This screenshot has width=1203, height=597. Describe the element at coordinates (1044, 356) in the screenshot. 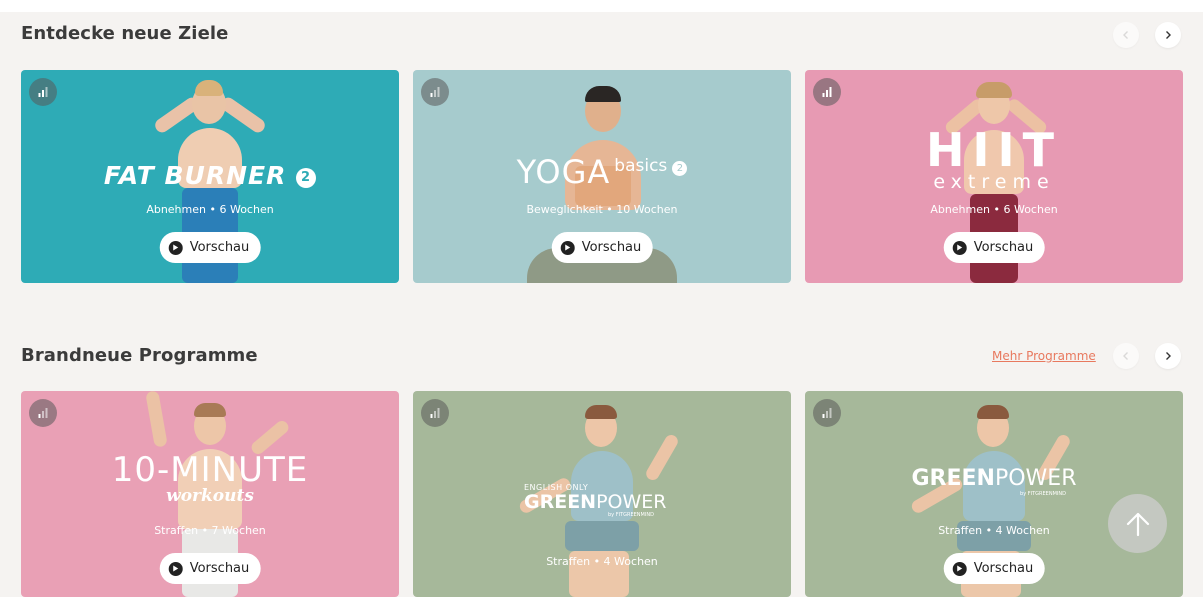

I see `more-programs-link: Mehr Programme` at that location.